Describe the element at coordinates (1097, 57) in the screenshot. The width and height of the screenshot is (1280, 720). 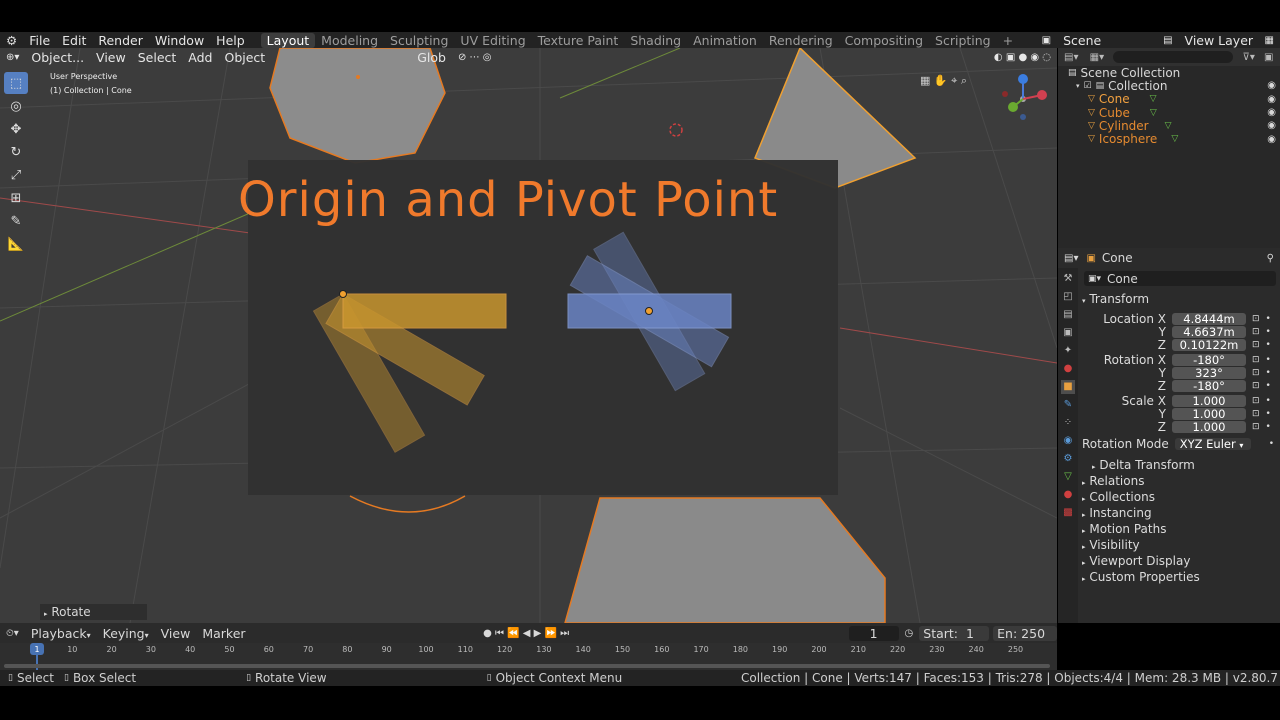
I see `display-mode-icon: ▦▾` at that location.